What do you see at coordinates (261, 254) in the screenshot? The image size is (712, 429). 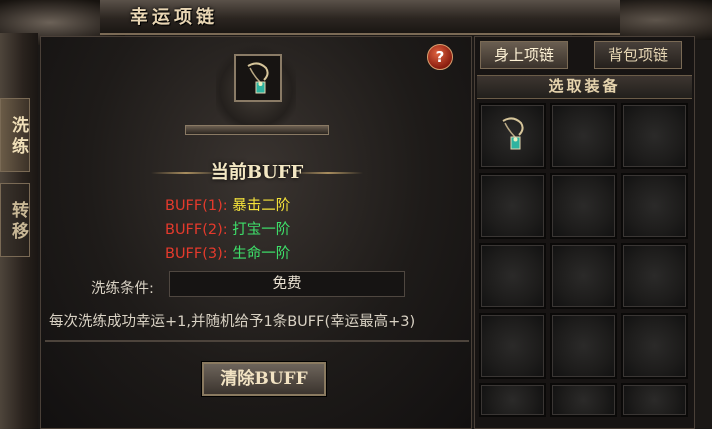 I see `buff-value: 生命一阶` at bounding box center [261, 254].